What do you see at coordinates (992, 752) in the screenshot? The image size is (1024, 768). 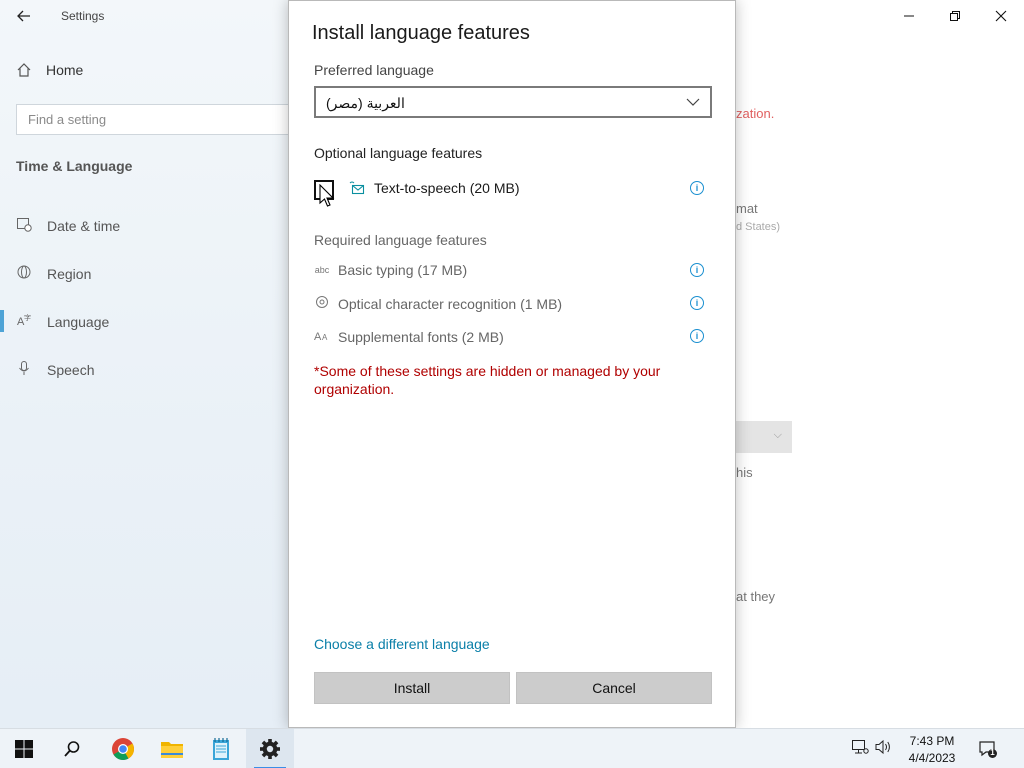 I see `notification-count: 1` at bounding box center [992, 752].